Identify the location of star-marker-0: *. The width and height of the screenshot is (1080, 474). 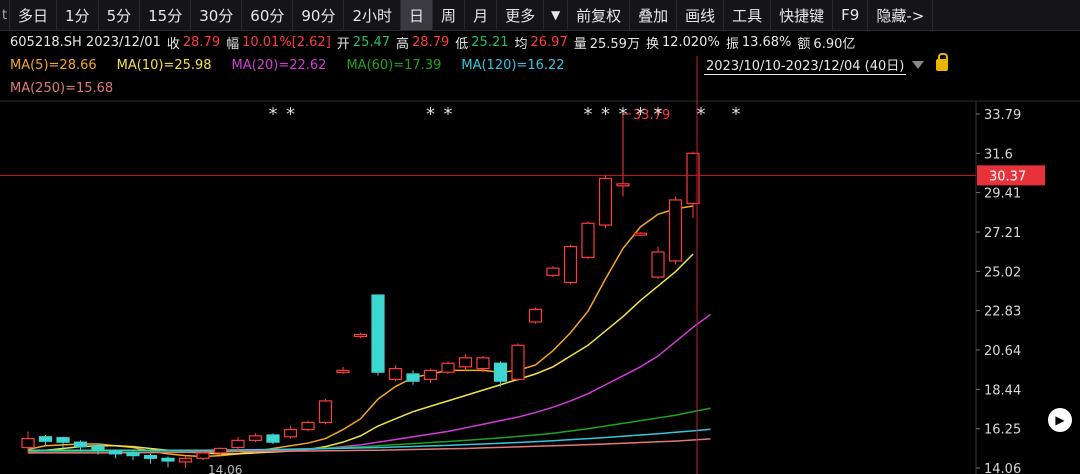
(273, 114).